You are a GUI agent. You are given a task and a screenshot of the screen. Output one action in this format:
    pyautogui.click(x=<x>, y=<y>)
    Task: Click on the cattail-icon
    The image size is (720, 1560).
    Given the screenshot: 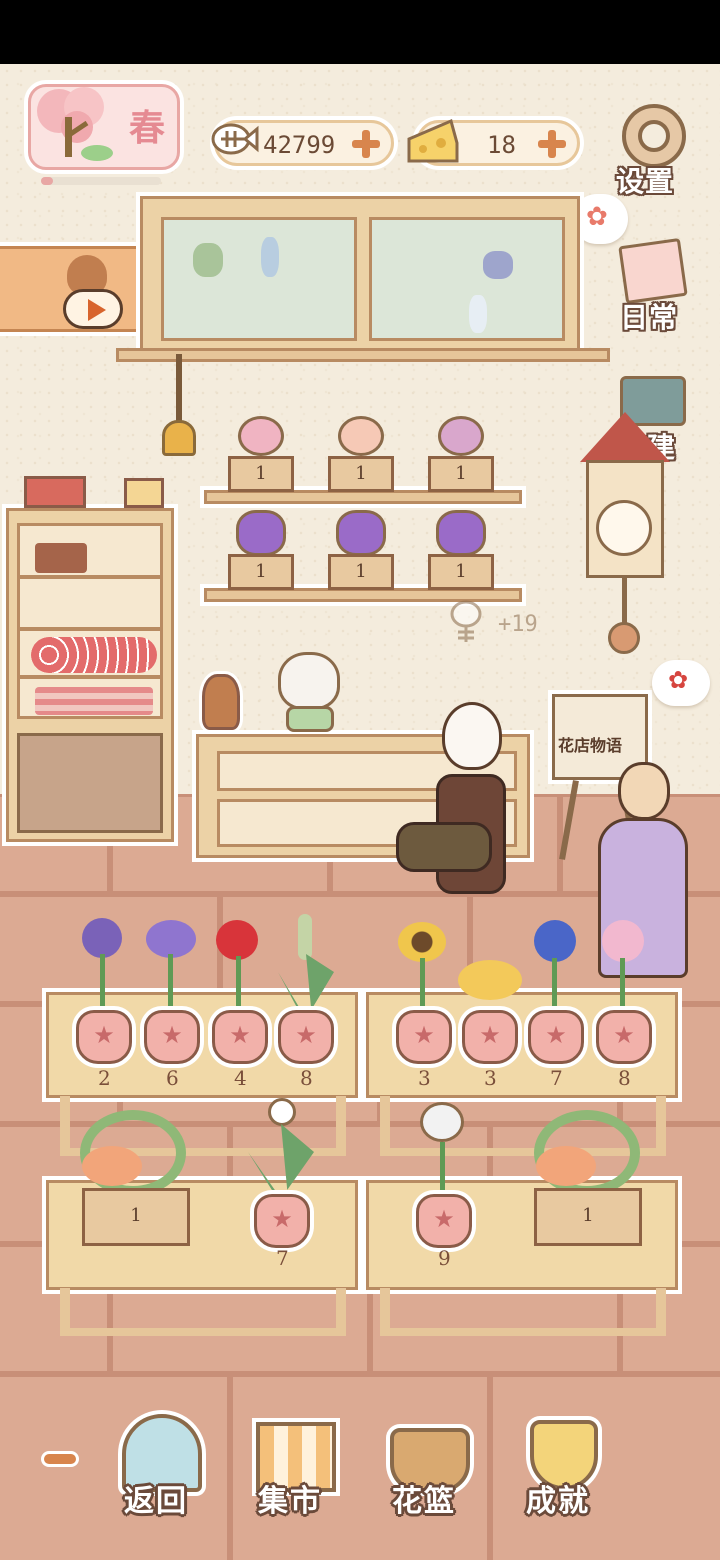 What is the action you would take?
    pyautogui.click(x=305, y=937)
    